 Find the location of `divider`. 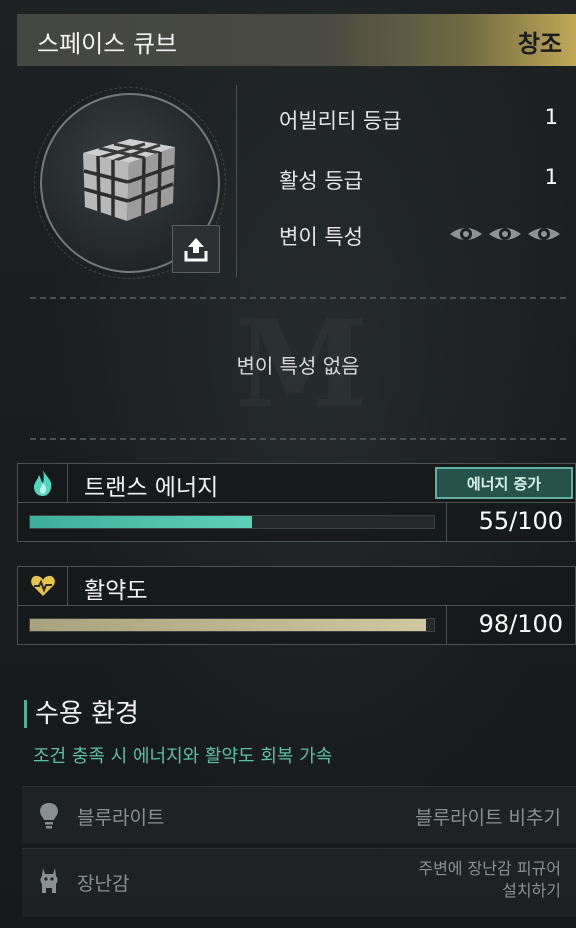

divider is located at coordinates (236, 181).